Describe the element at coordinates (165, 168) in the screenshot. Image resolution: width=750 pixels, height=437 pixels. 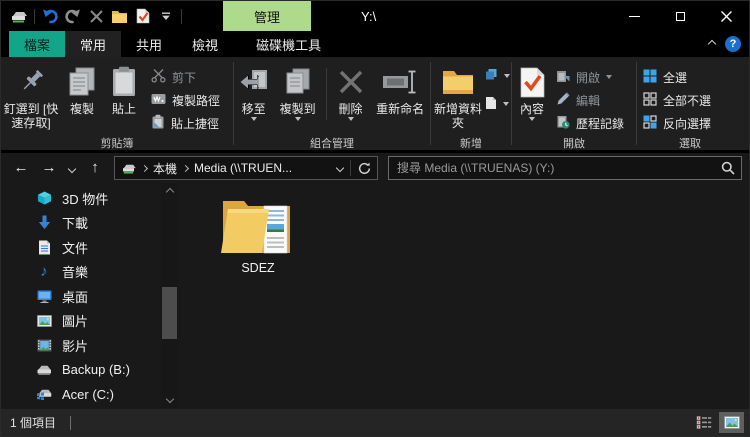
I see `breadcrumb-this-pc: 本機` at that location.